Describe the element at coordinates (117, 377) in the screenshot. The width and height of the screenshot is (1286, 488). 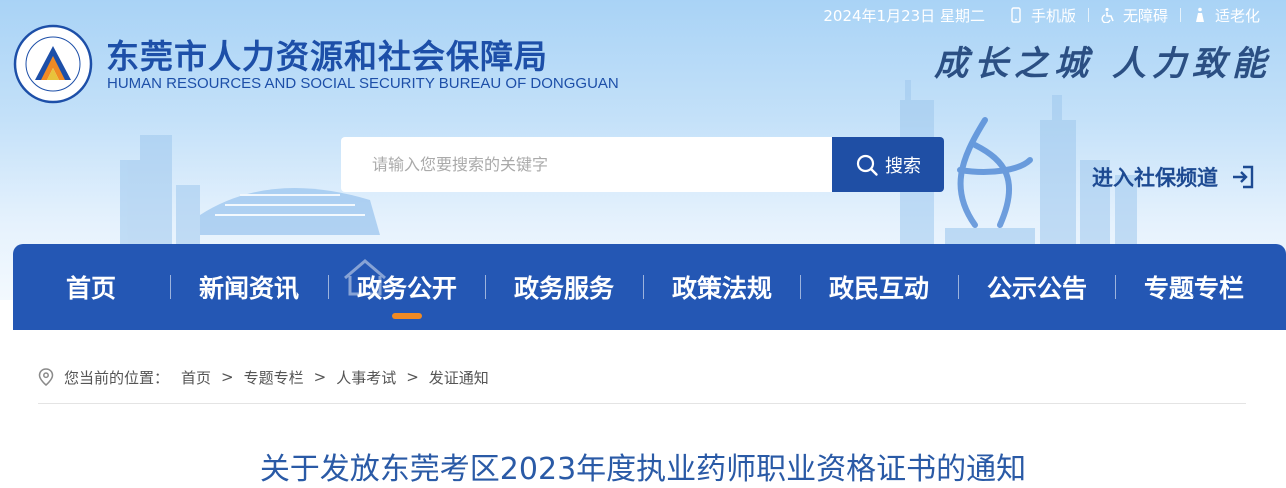
I see `breadcrumb-prefix: 您当前的位置：` at that location.